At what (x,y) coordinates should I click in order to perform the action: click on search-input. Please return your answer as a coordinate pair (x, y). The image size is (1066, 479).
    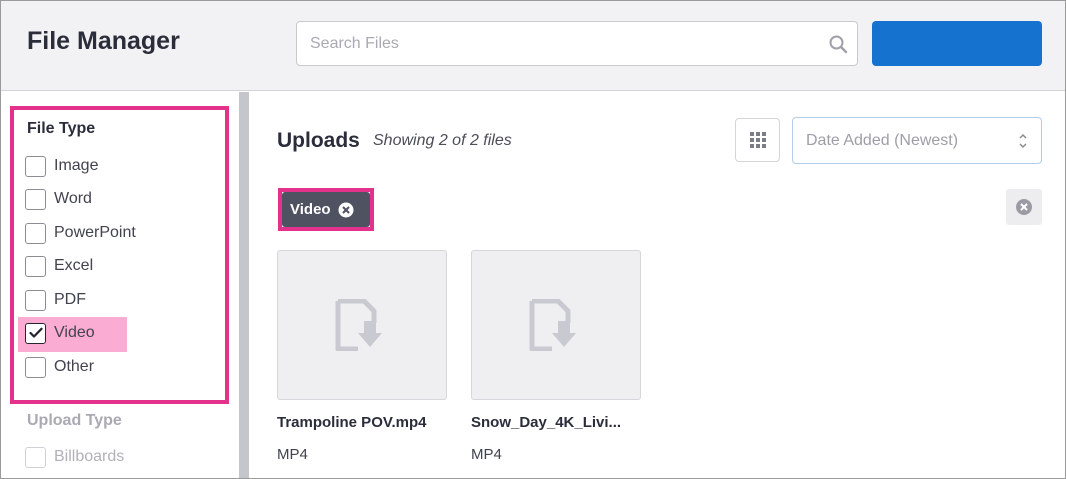
    Looking at the image, I should click on (557, 43).